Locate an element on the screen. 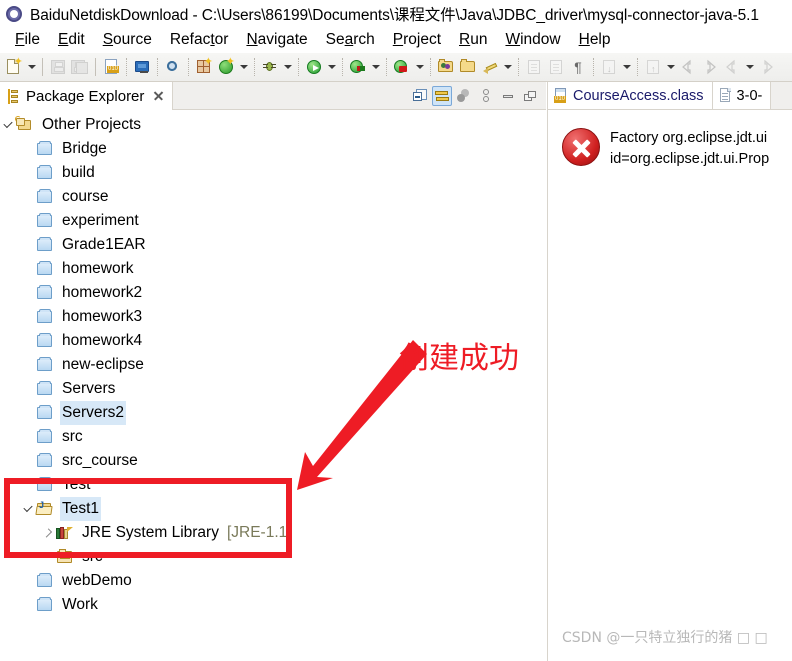 Image resolution: width=792 pixels, height=661 pixels. new-dropdown-icon is located at coordinates (31, 67).